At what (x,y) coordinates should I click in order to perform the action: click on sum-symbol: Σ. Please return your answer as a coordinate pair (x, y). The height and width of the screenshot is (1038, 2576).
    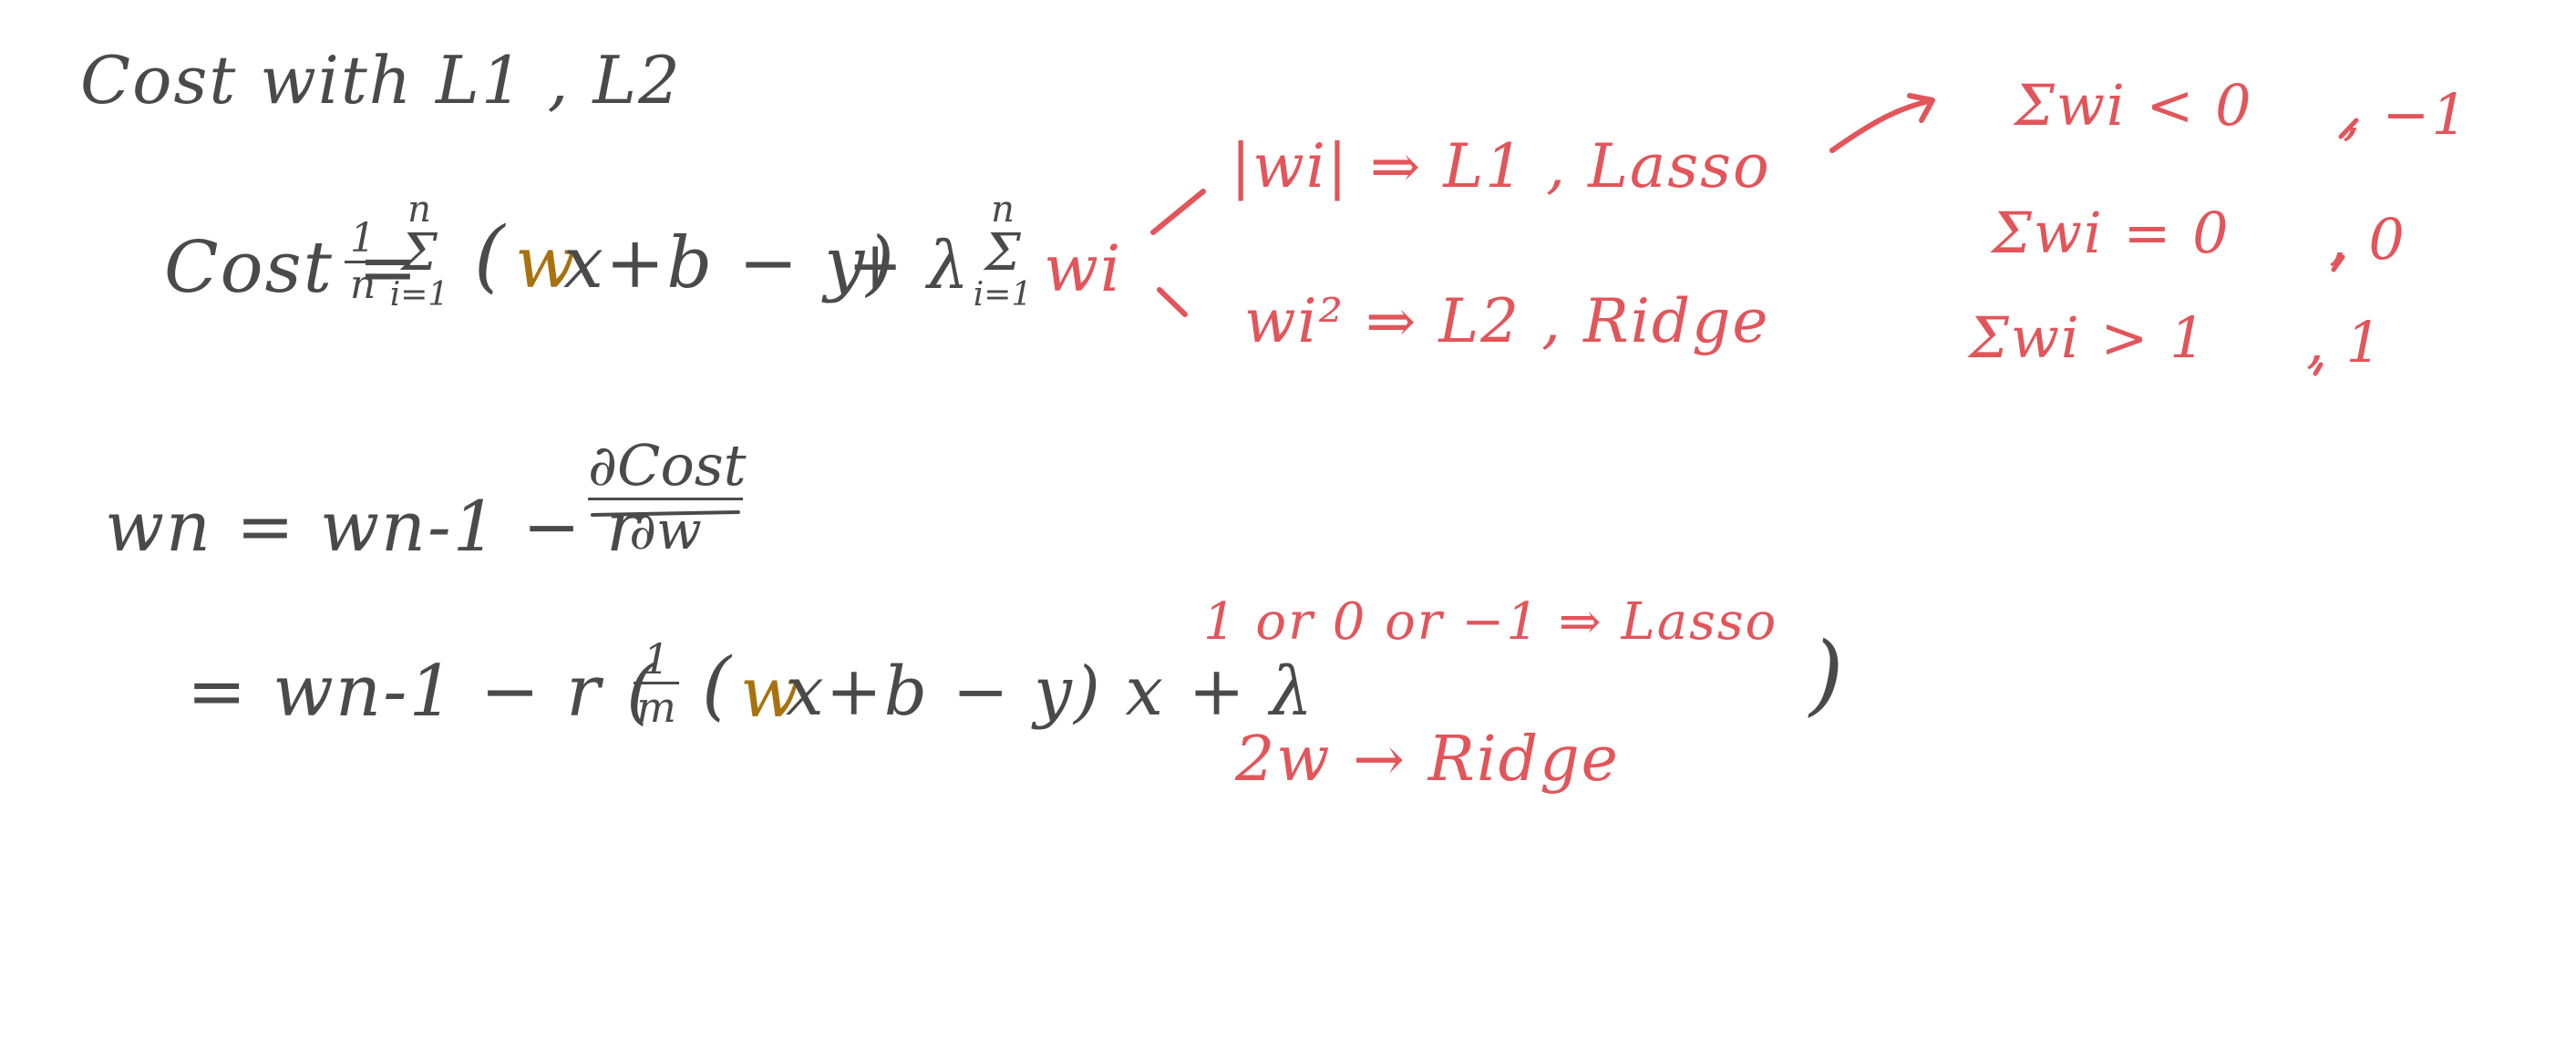
    Looking at the image, I should click on (419, 253).